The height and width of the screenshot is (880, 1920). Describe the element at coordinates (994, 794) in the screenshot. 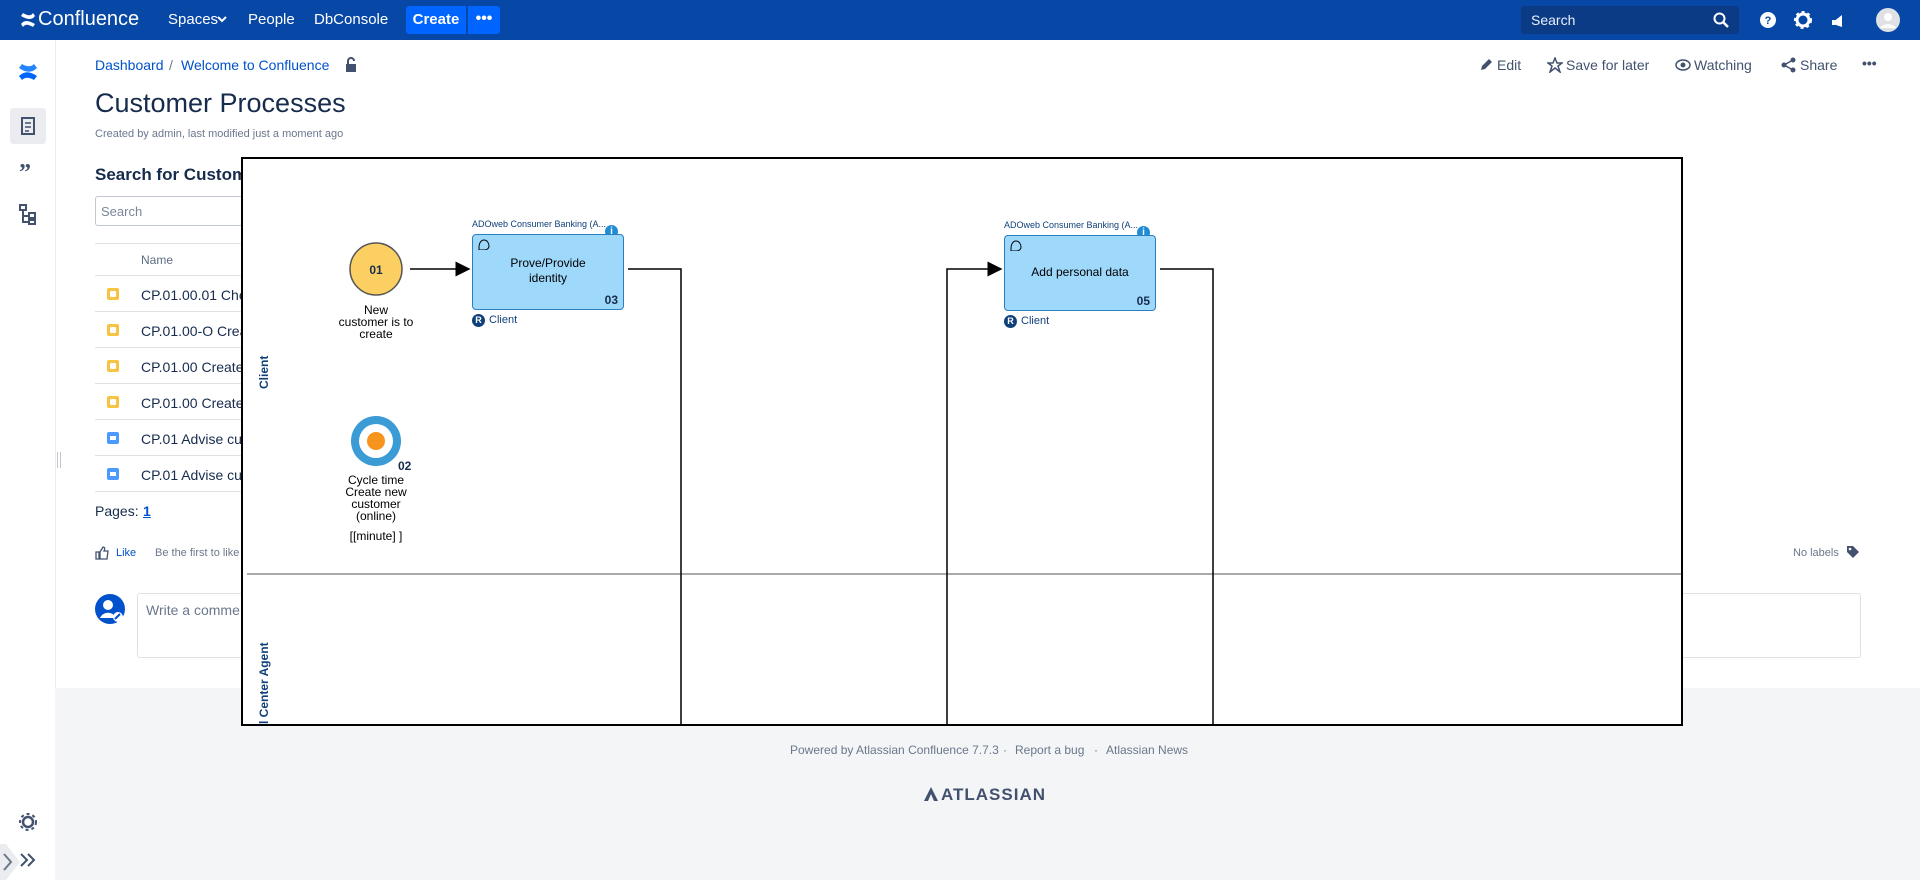

I see `atlassian-brand: ATLASSIAN` at that location.